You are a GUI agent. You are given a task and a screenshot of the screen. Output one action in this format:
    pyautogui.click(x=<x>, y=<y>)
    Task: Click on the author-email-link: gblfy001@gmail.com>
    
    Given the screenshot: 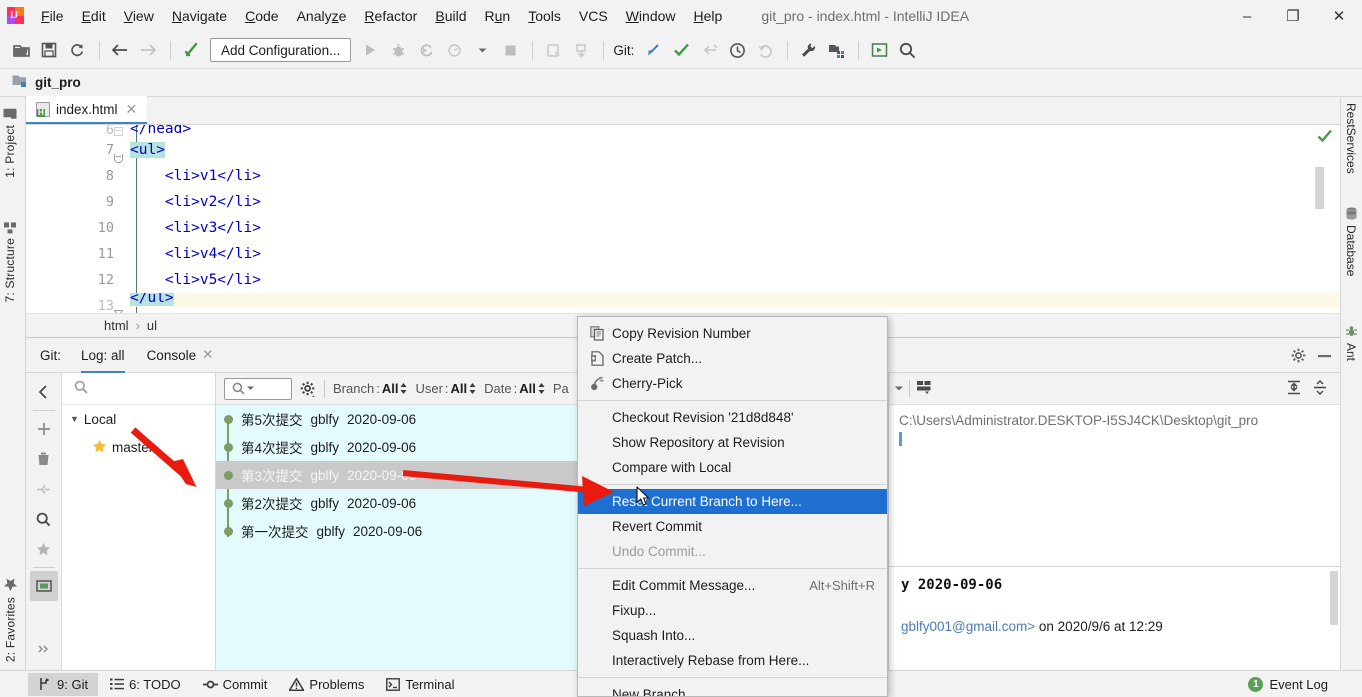 What is the action you would take?
    pyautogui.click(x=968, y=626)
    